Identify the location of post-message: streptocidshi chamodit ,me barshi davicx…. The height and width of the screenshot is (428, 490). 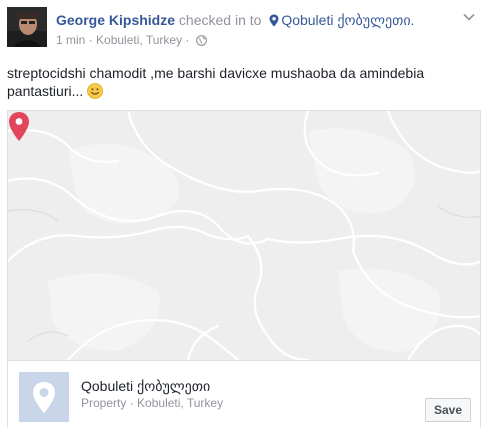
(216, 82).